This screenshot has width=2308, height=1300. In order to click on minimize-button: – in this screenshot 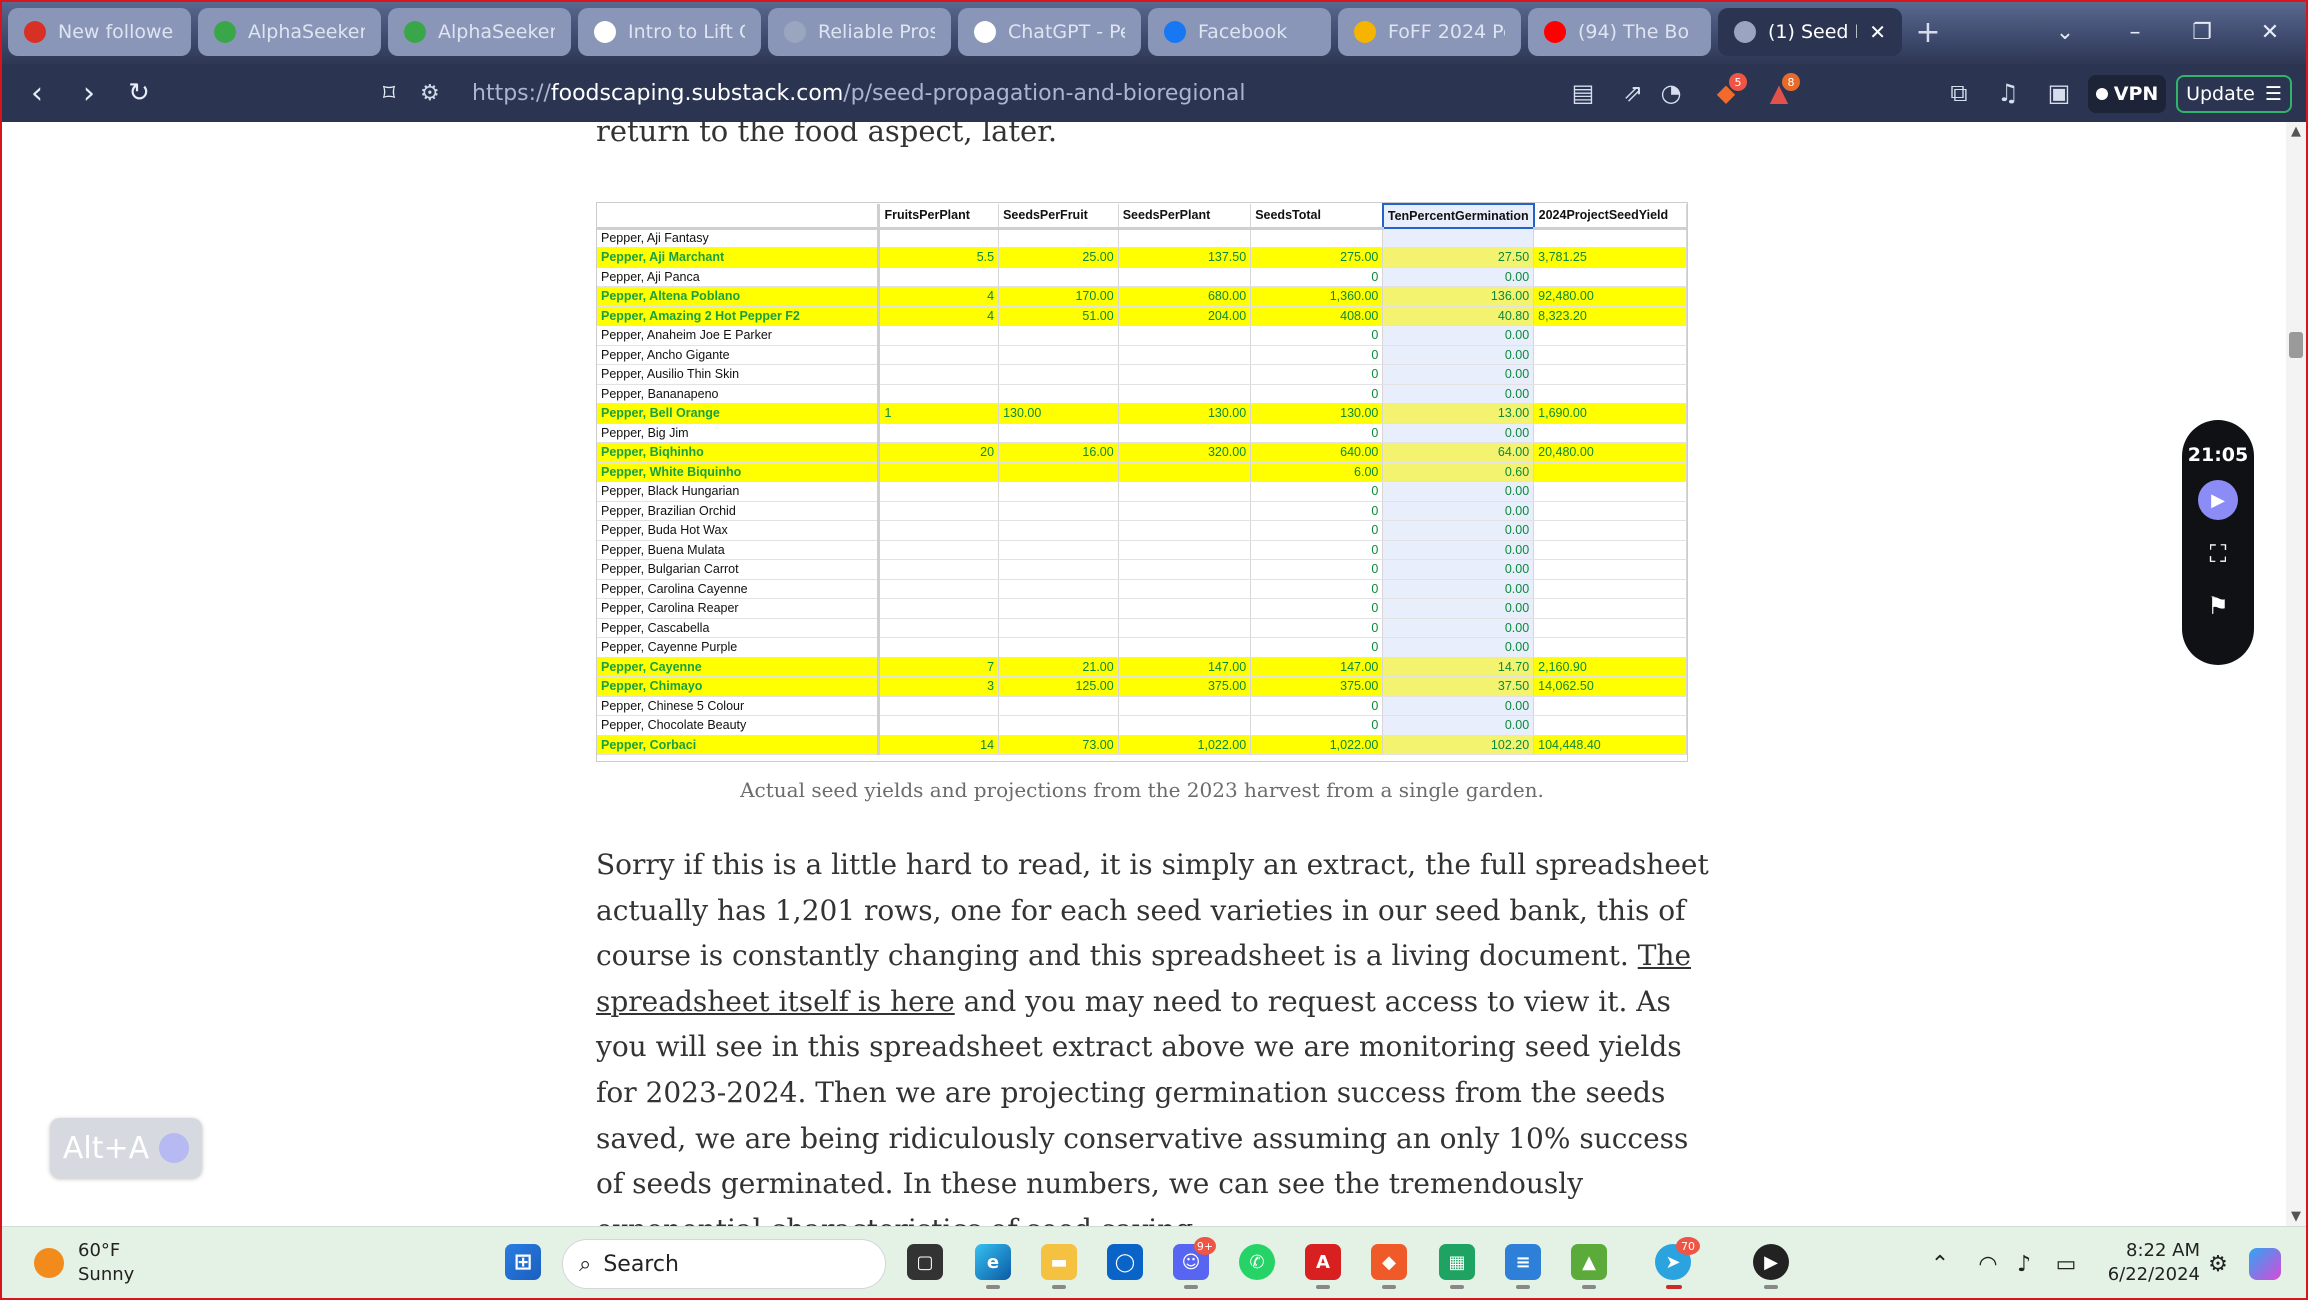, I will do `click(2135, 32)`.